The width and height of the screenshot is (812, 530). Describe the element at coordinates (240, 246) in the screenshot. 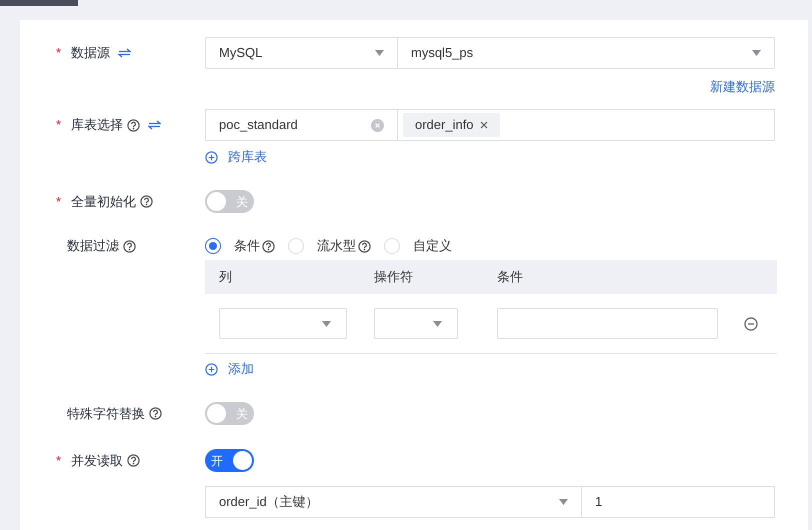

I see `radio-option: 条件` at that location.